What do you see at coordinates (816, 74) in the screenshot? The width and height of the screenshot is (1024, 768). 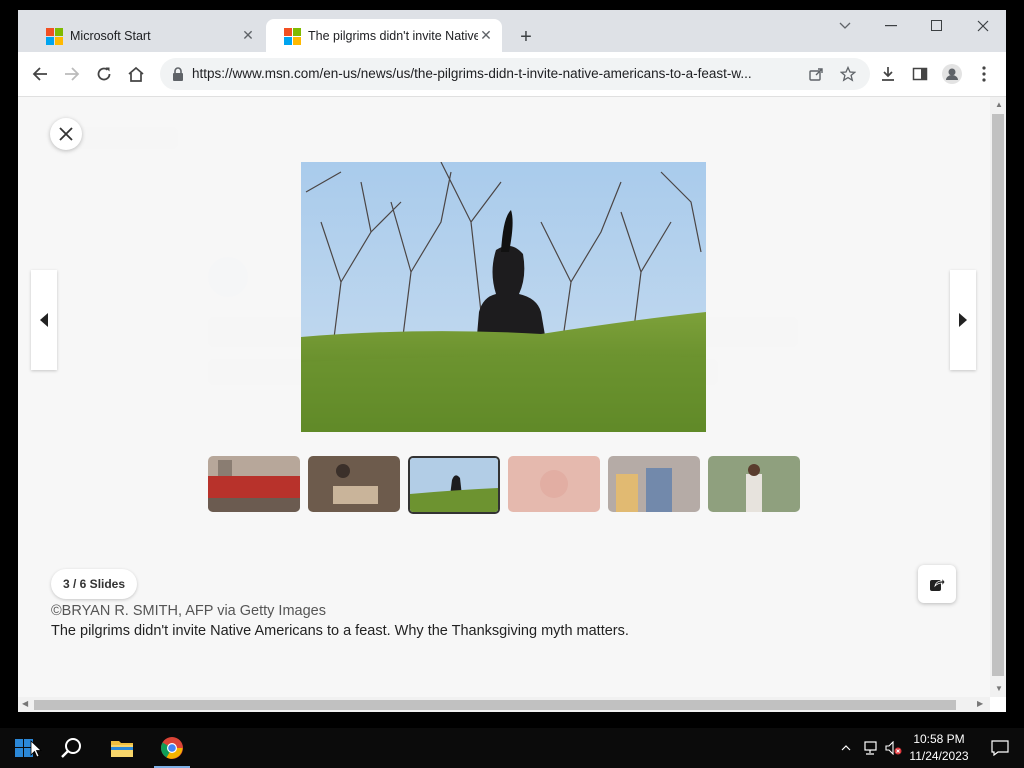 I see `share-page-icon` at bounding box center [816, 74].